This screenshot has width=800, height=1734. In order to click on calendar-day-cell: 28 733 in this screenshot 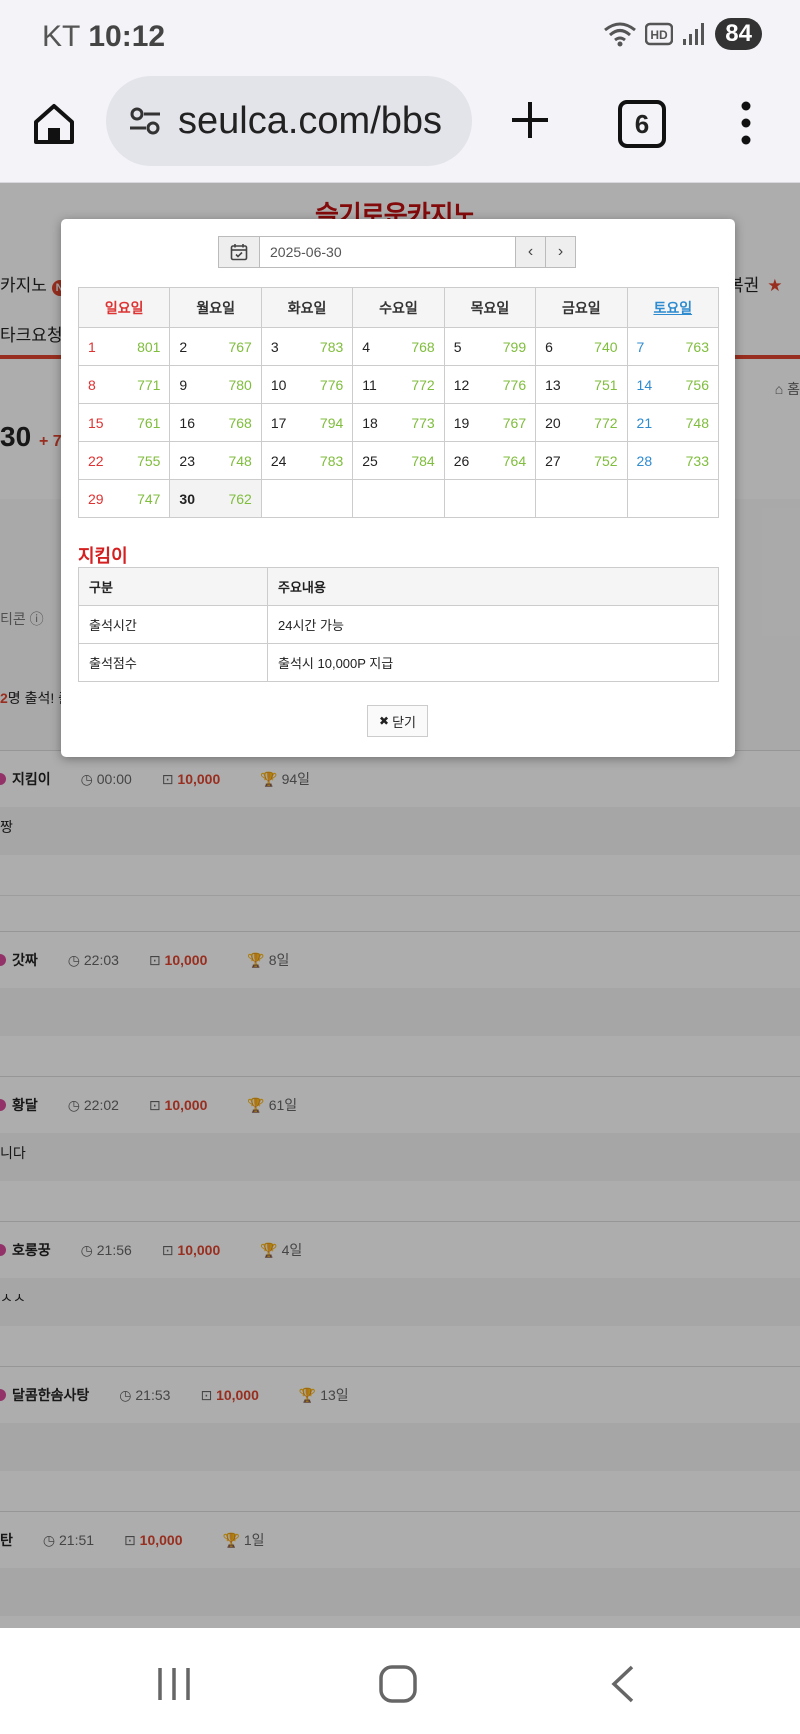, I will do `click(673, 460)`.